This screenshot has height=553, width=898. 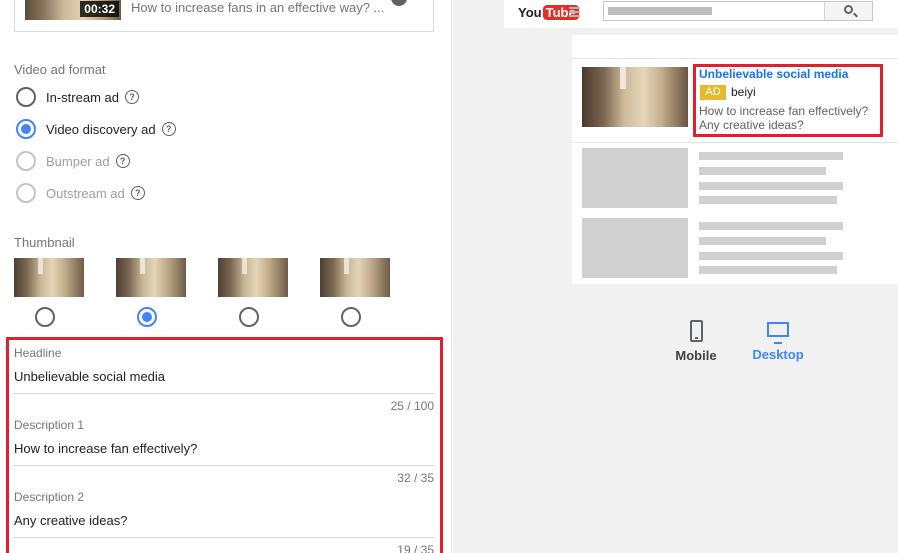 I want to click on ad-preview-desc1: How to increase fan effectively?, so click(x=784, y=111).